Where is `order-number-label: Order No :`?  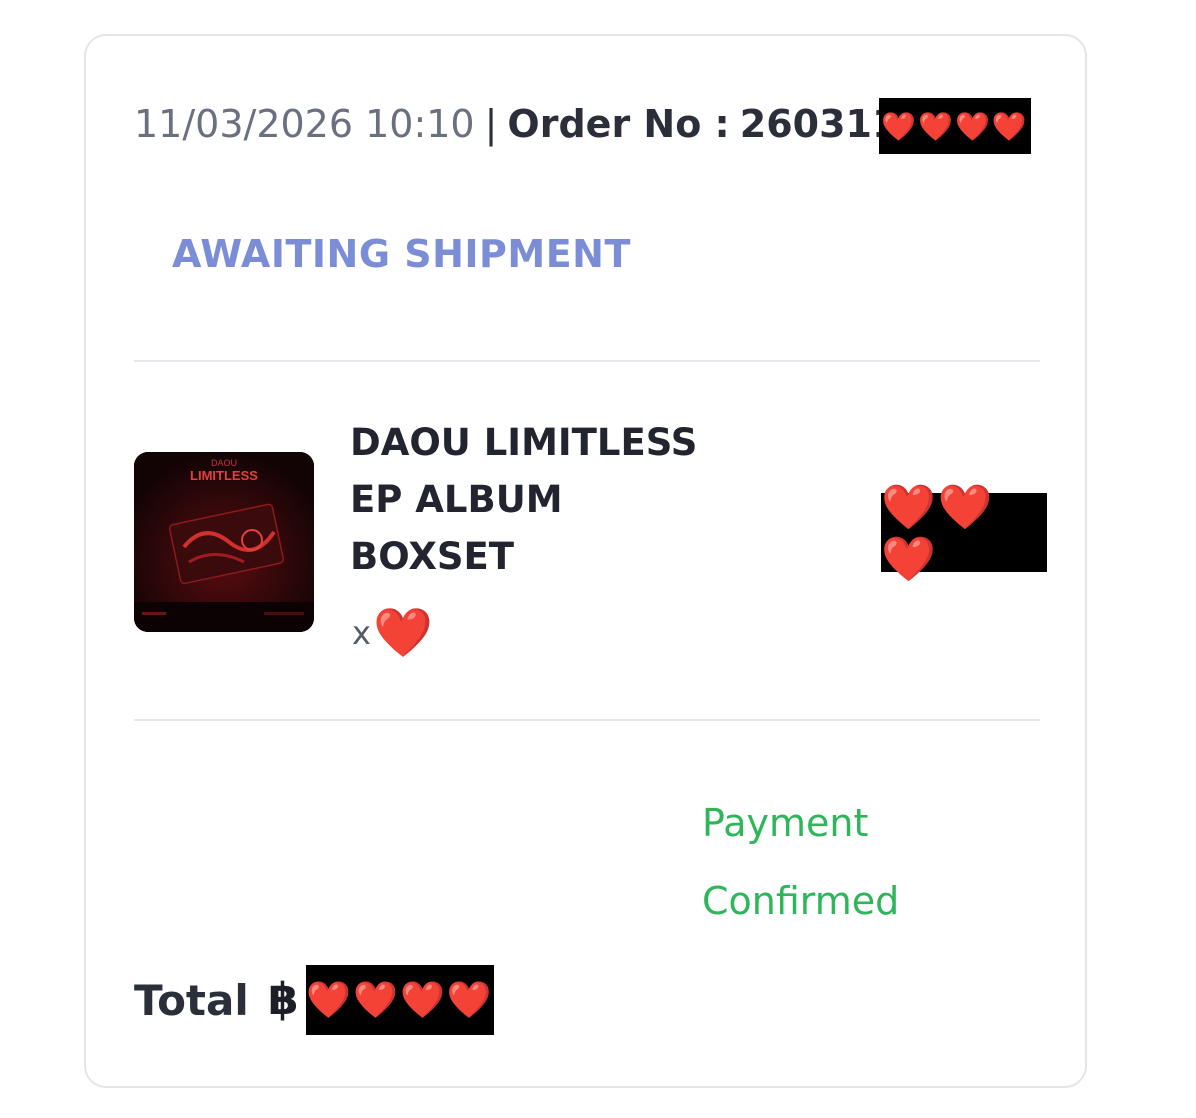
order-number-label: Order No : is located at coordinates (618, 124).